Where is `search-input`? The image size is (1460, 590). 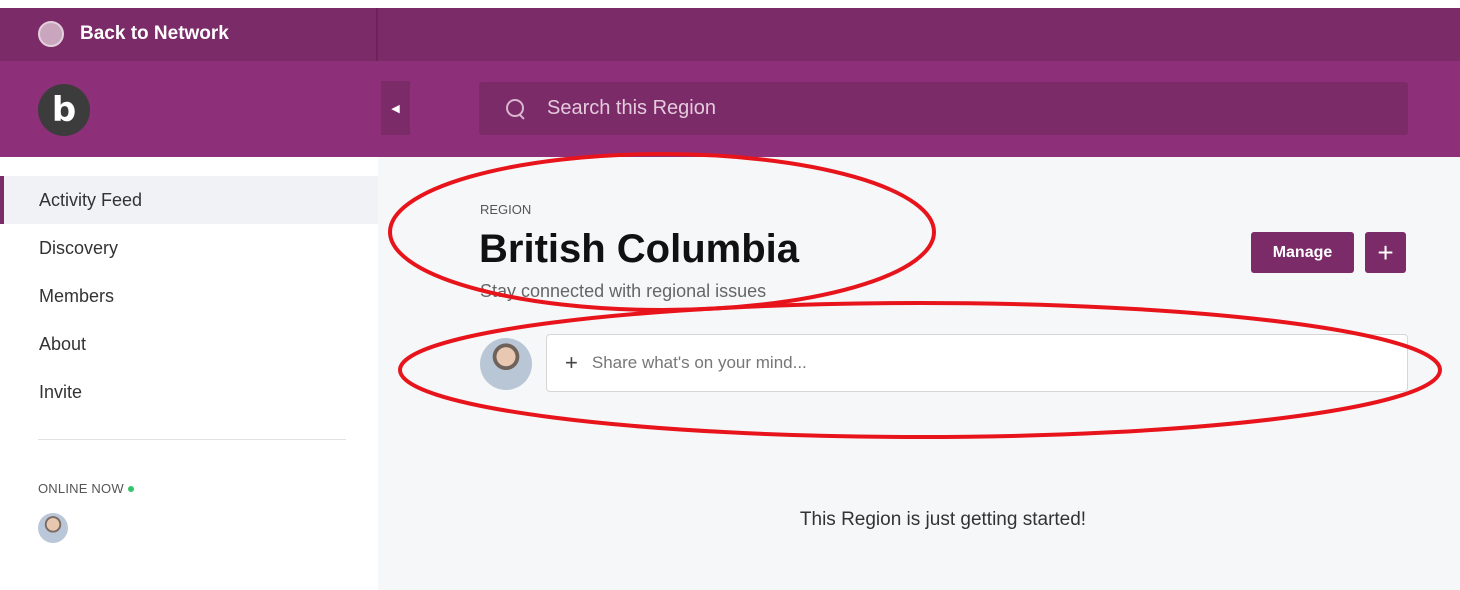
search-input is located at coordinates (957, 108).